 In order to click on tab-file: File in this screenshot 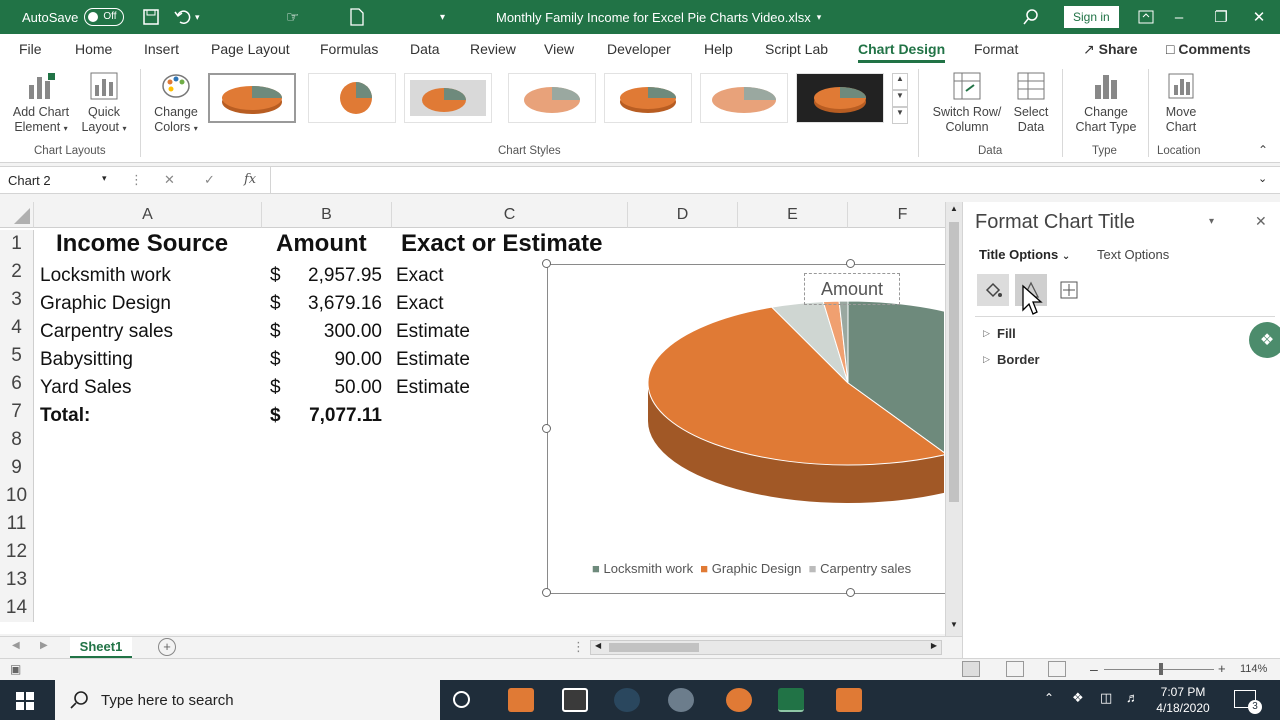, I will do `click(30, 49)`.